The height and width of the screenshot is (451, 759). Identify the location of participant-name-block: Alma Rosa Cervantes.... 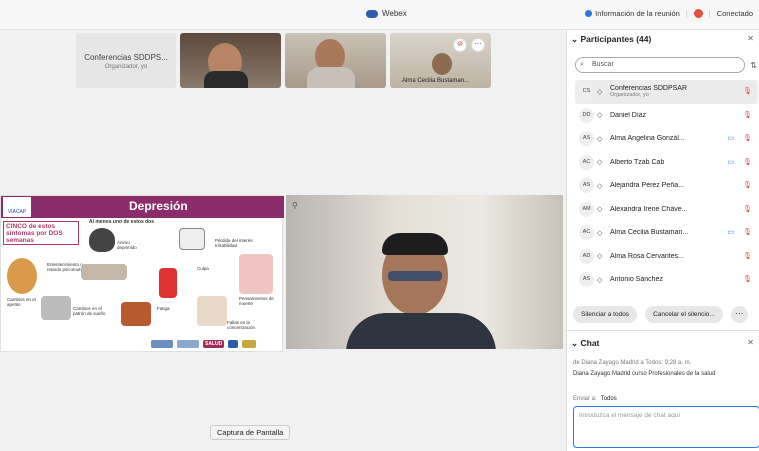
(647, 256).